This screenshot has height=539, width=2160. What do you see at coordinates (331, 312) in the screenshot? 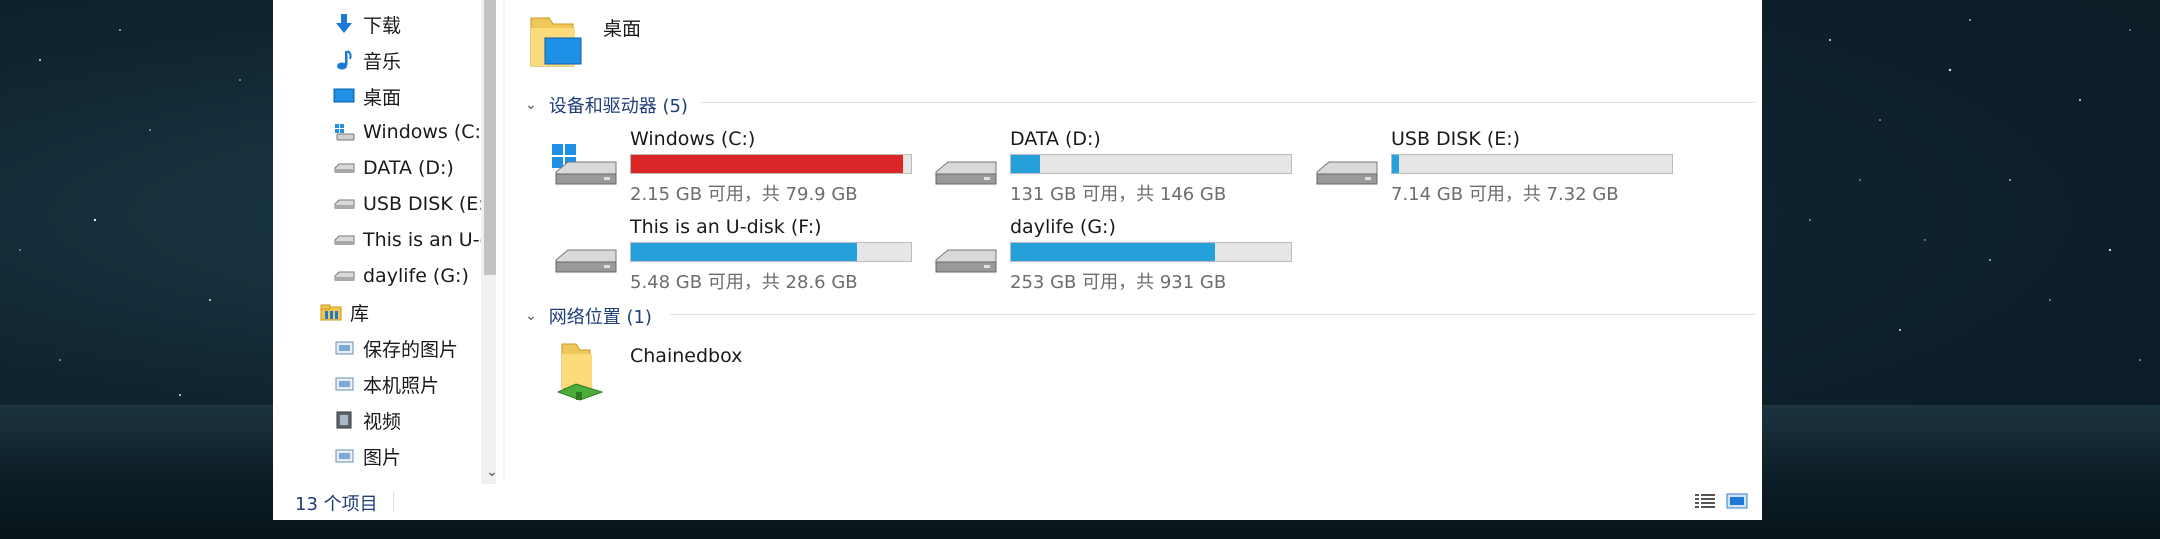
I see `library-icon` at bounding box center [331, 312].